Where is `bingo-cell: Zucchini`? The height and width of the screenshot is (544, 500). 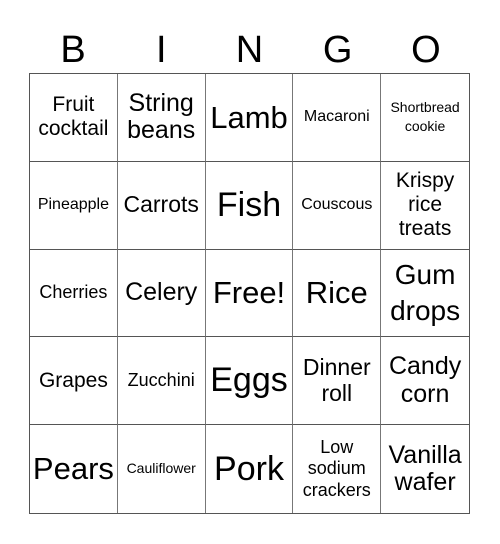 bingo-cell: Zucchini is located at coordinates (161, 381).